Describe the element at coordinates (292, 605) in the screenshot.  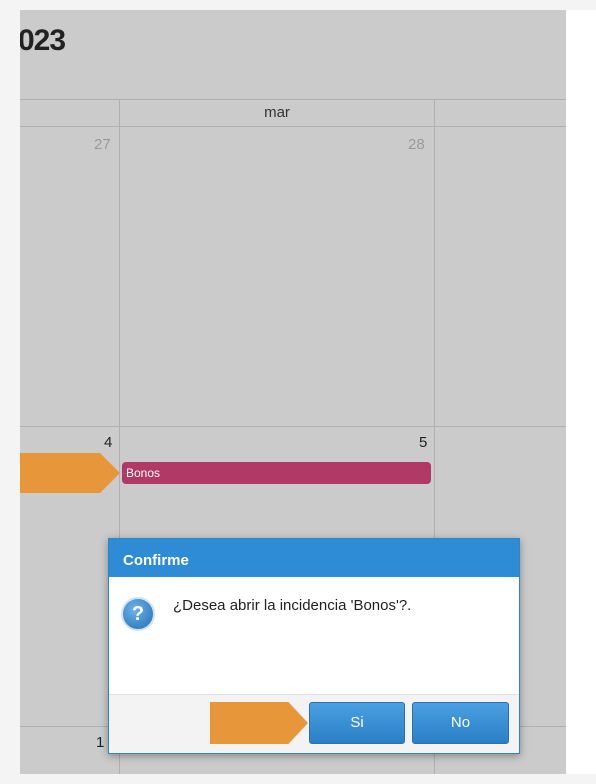
I see `dialog-message: ¿Desea abrir la incidencia 'Bonos'?.` at that location.